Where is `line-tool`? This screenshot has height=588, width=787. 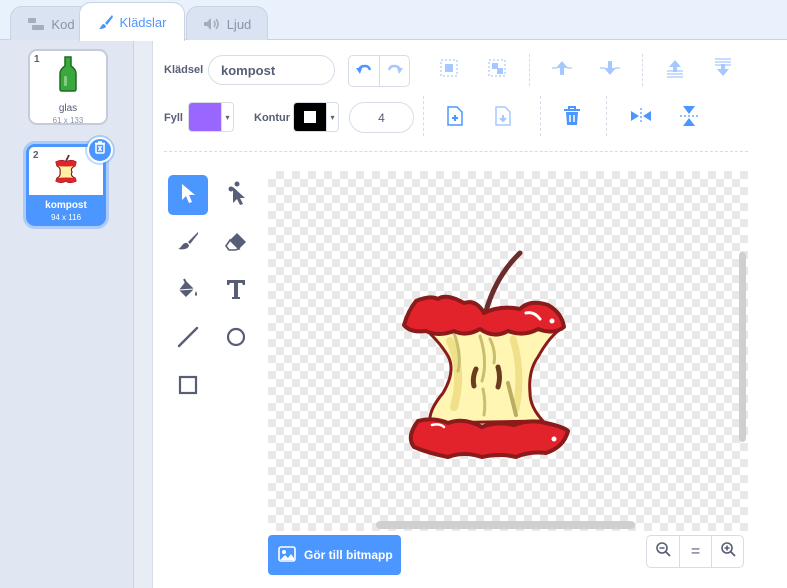
line-tool is located at coordinates (188, 339).